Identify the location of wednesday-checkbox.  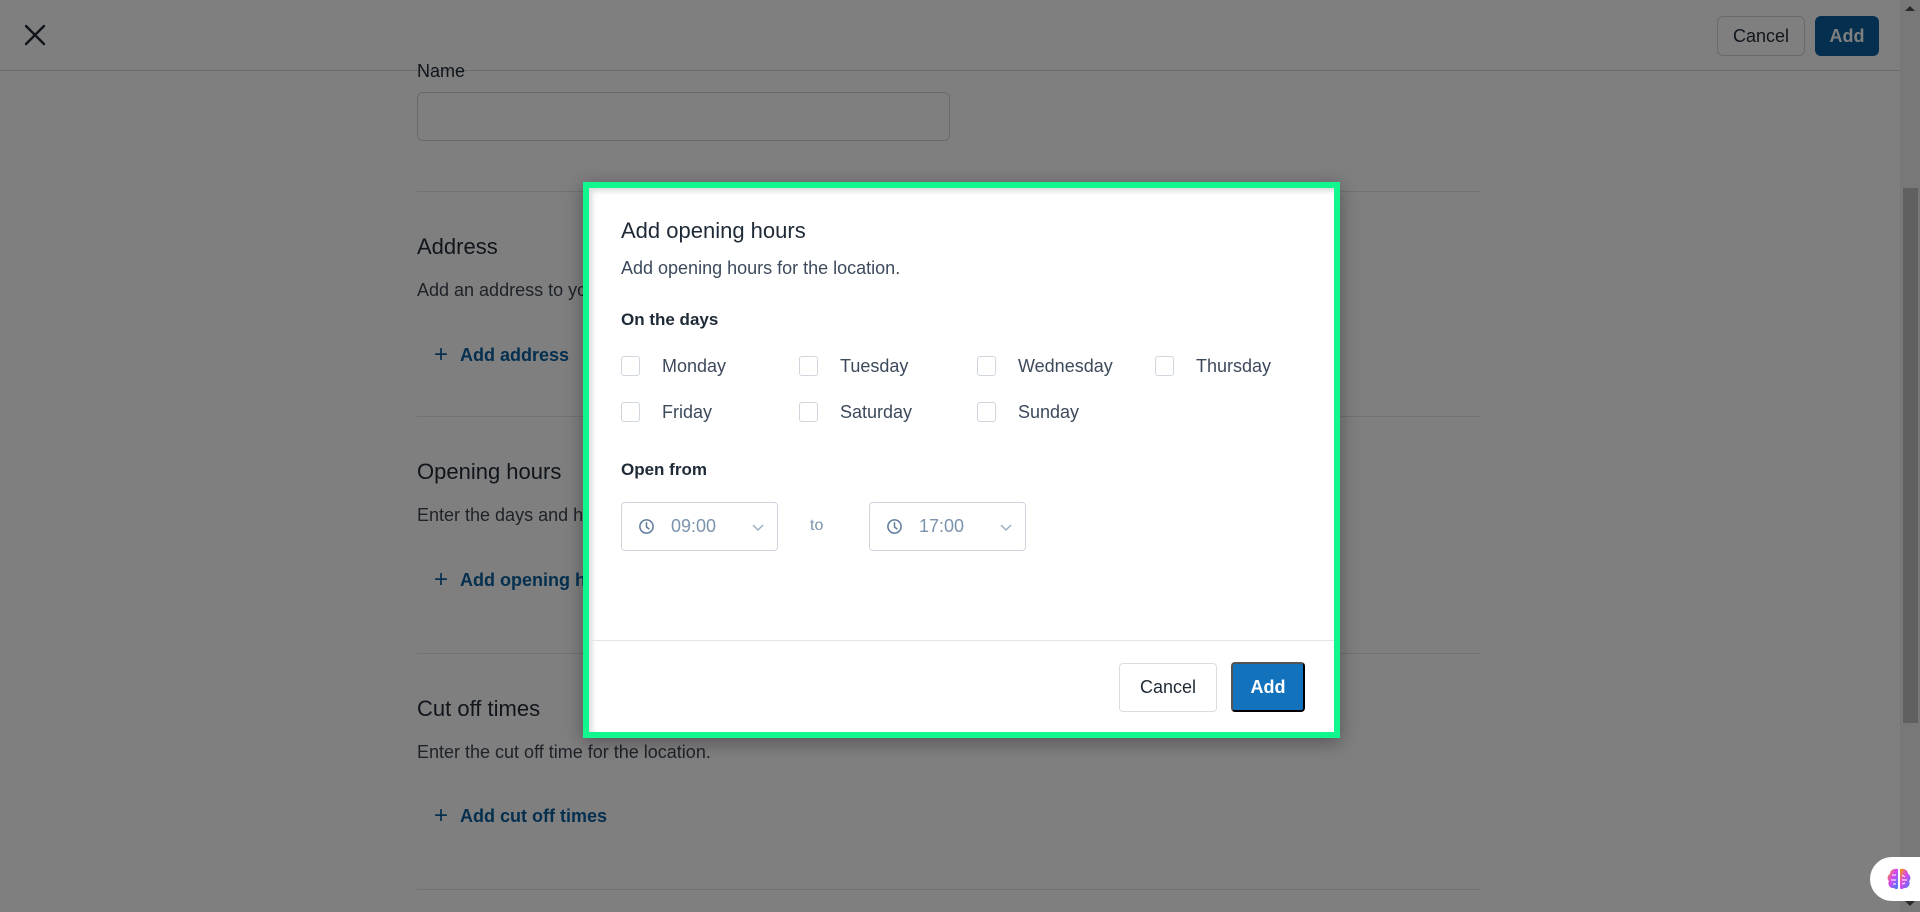
(986, 366).